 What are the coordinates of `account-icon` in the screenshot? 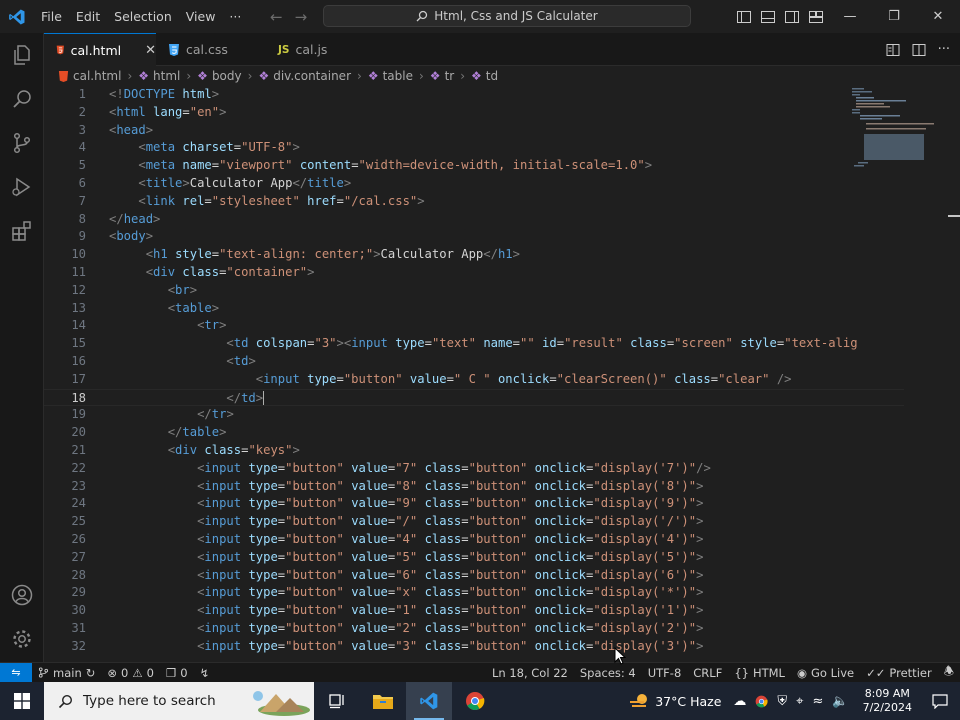 It's located at (22, 595).